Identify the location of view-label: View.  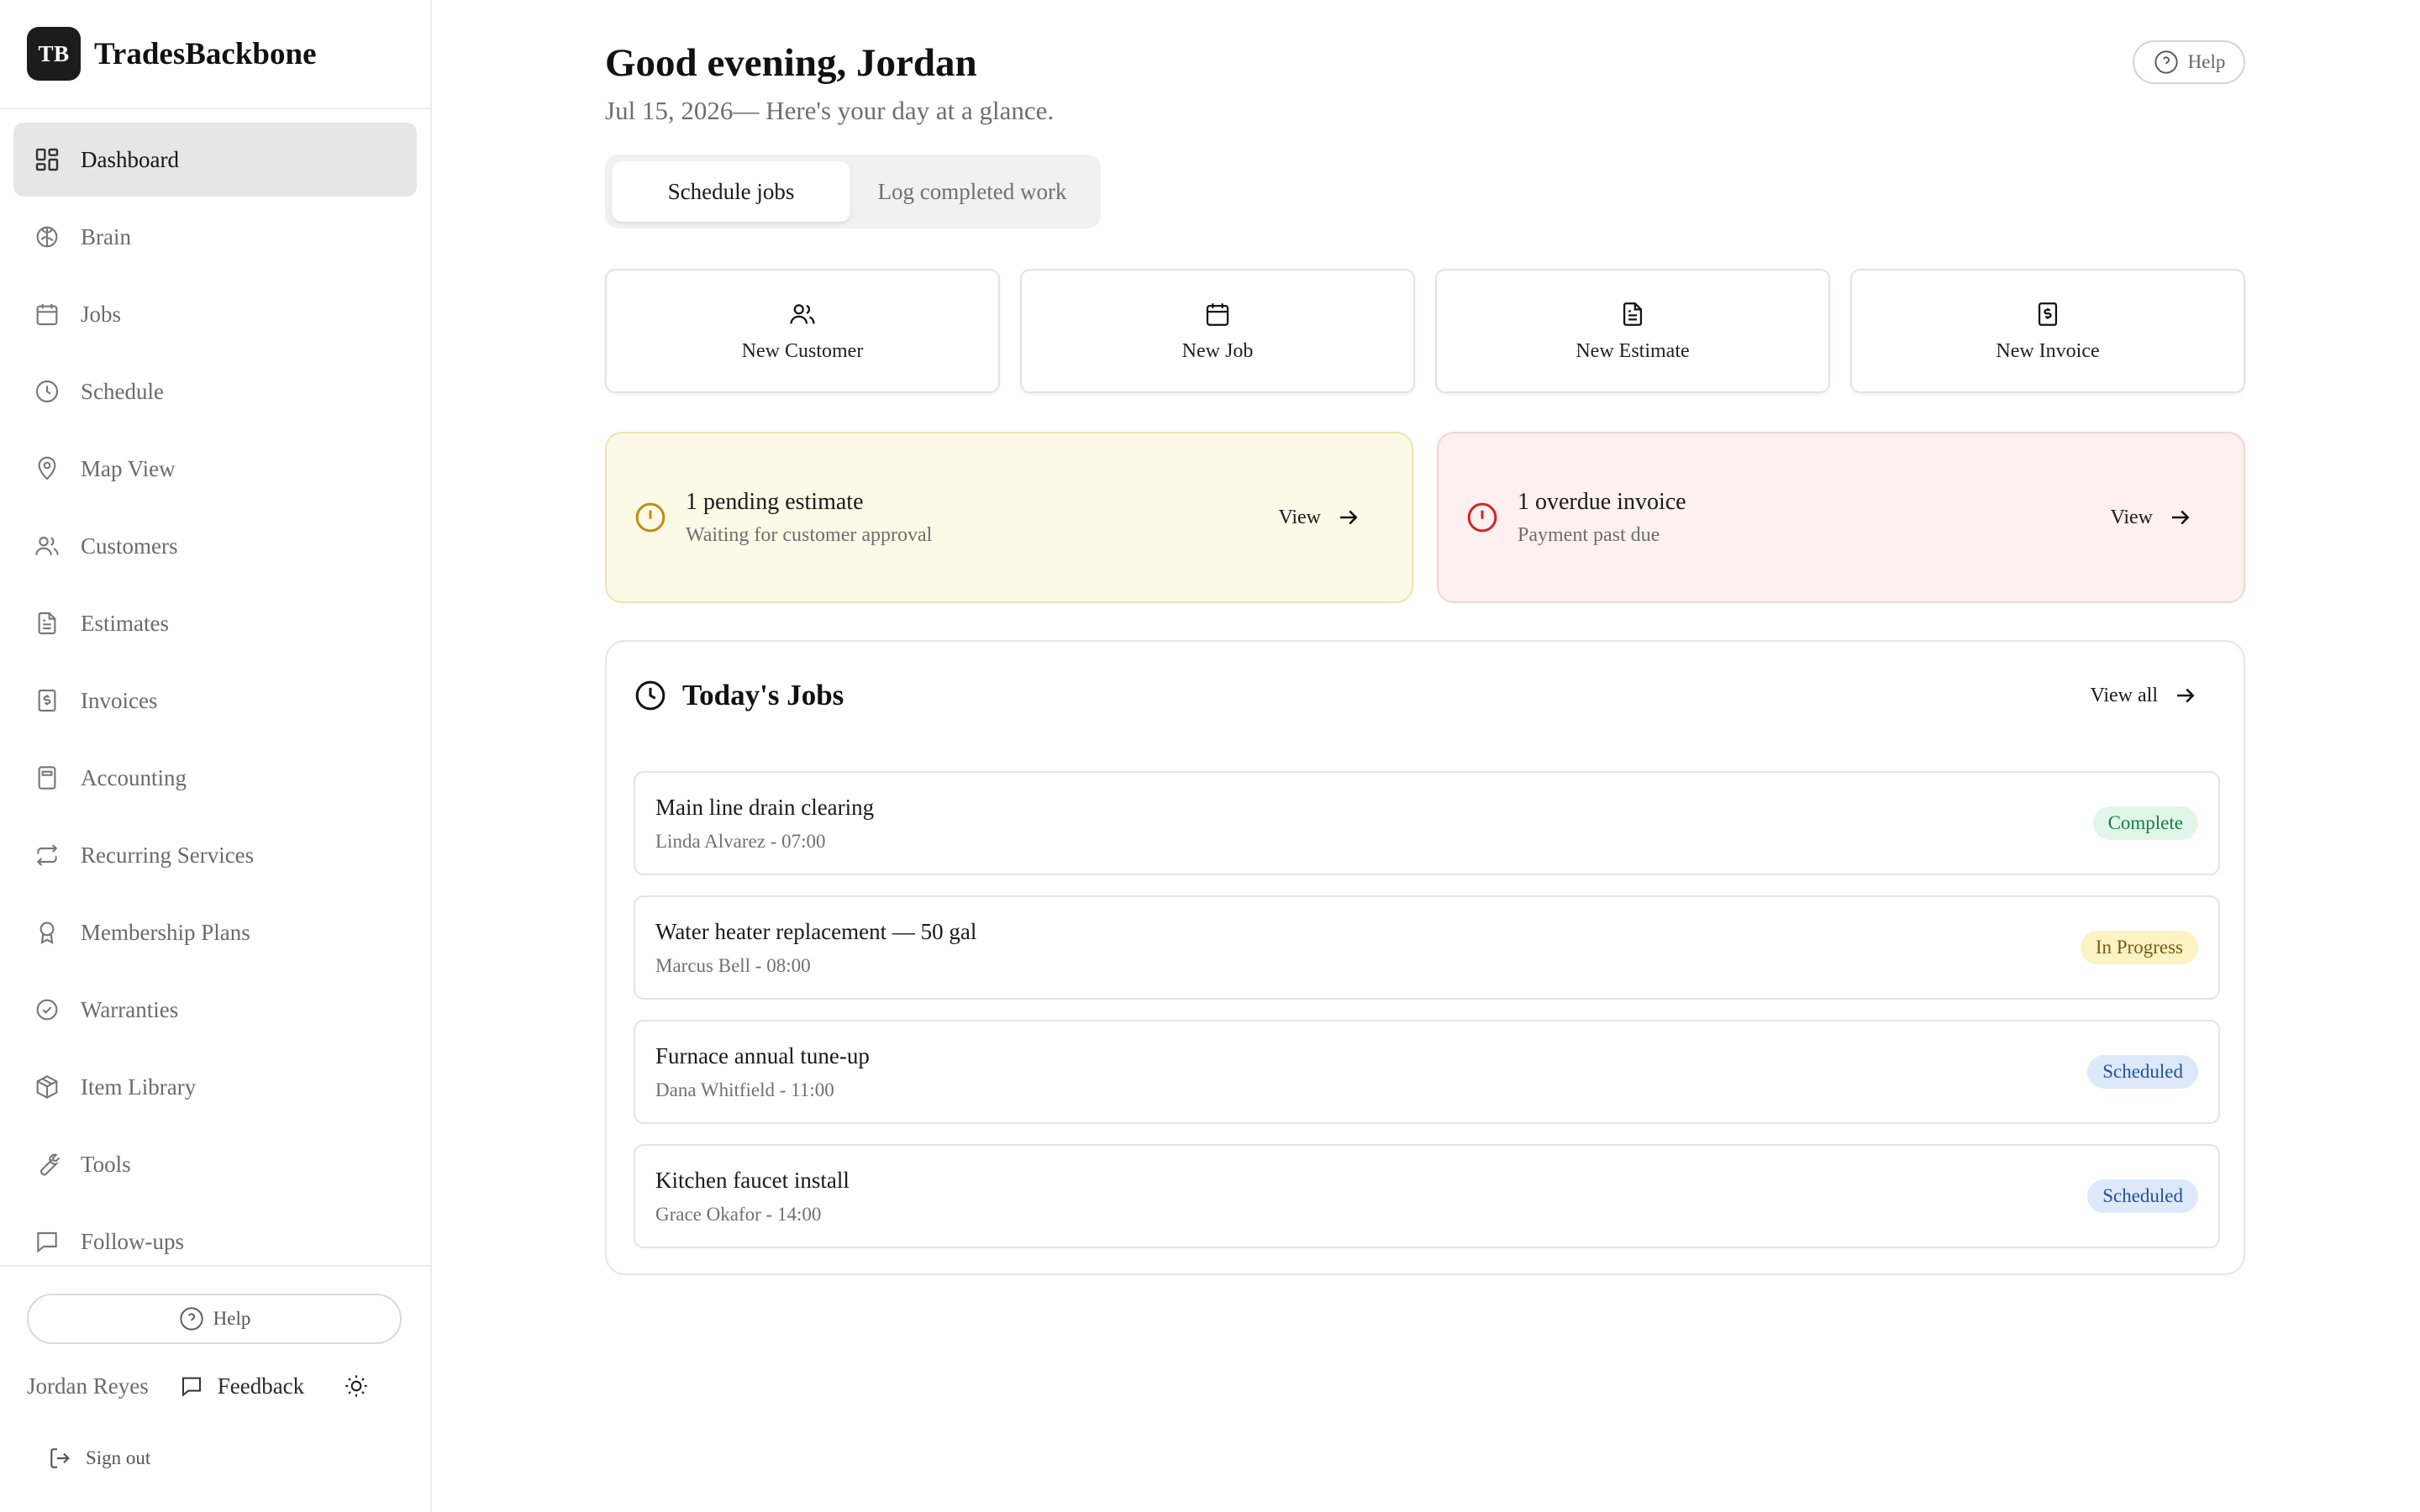
(1299, 517).